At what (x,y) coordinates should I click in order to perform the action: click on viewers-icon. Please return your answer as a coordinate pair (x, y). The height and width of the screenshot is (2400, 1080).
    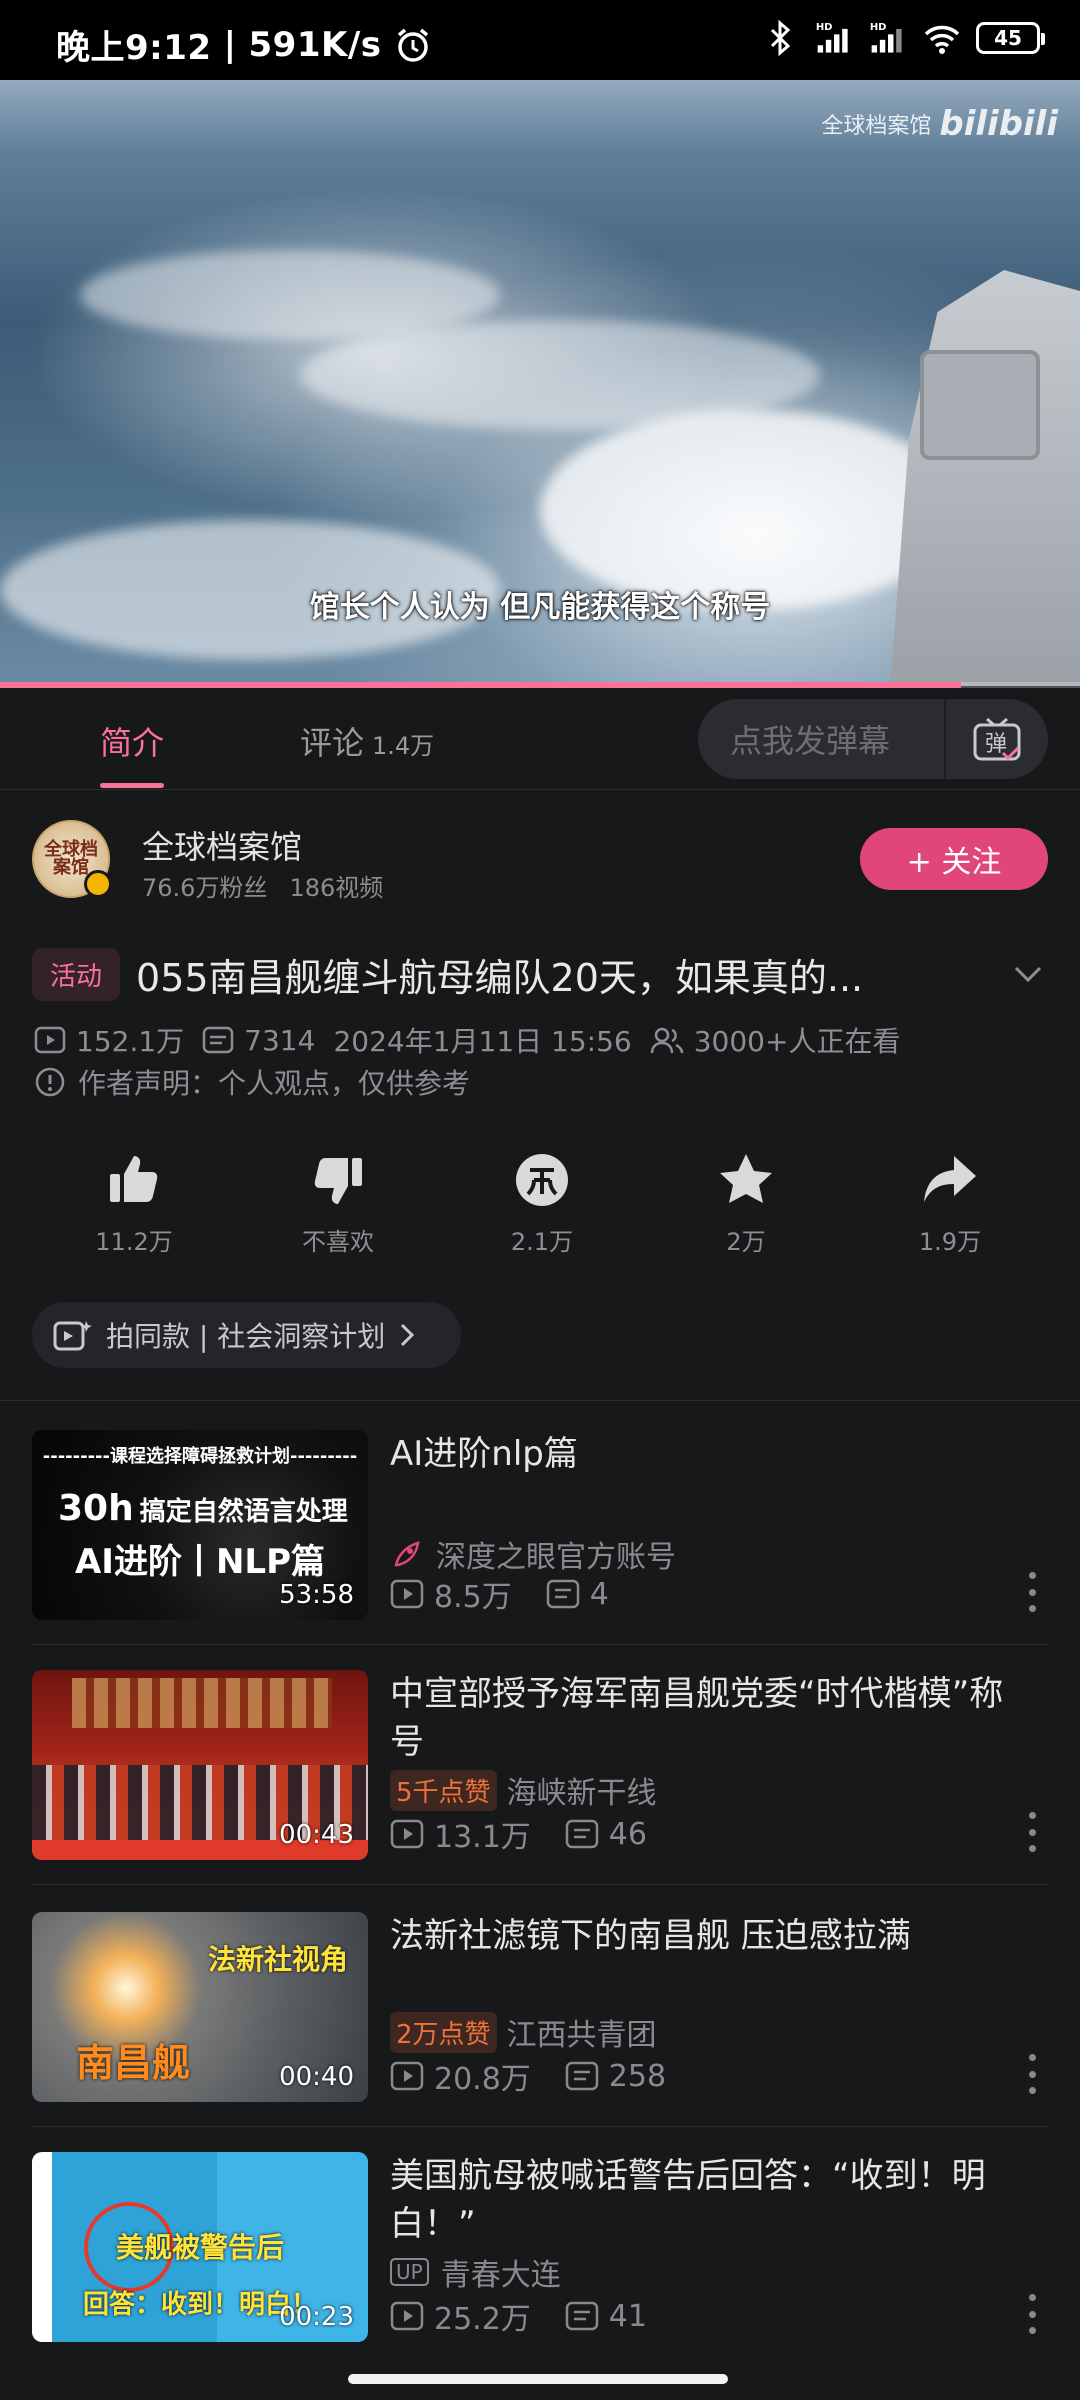
    Looking at the image, I should click on (666, 1040).